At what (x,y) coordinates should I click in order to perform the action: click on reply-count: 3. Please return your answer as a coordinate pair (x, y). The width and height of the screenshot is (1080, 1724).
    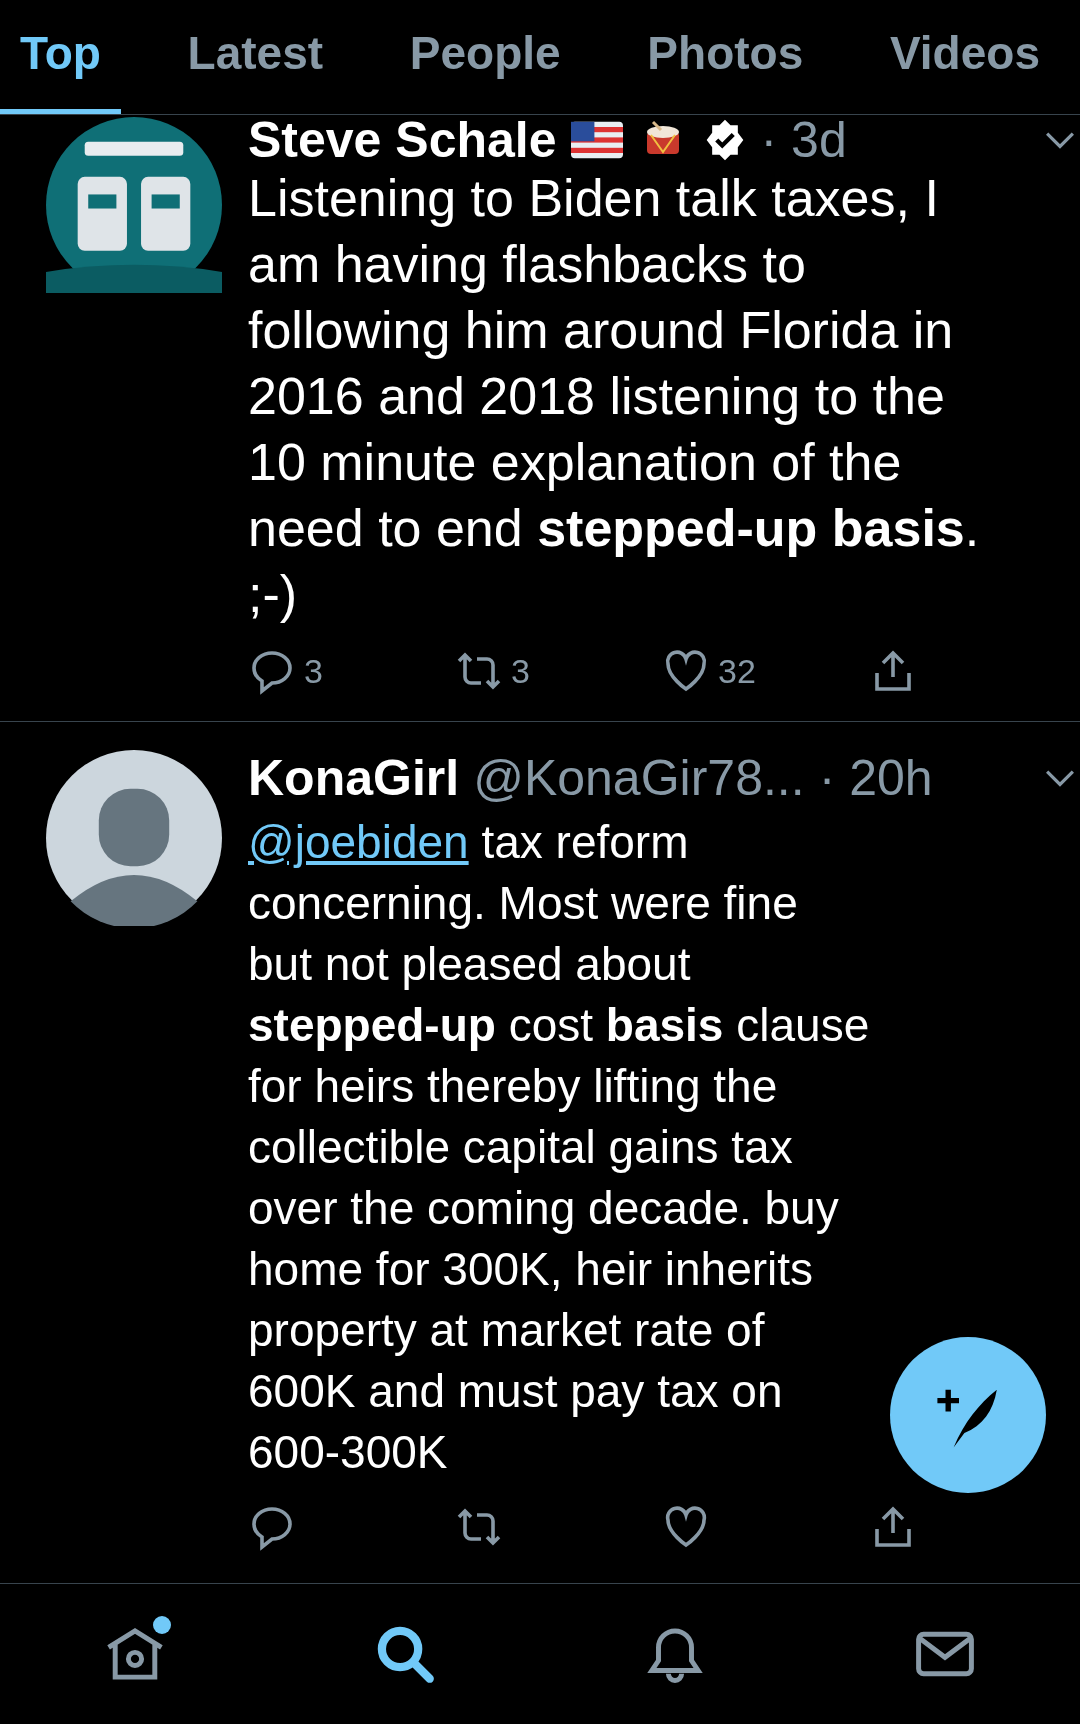
    Looking at the image, I should click on (313, 671).